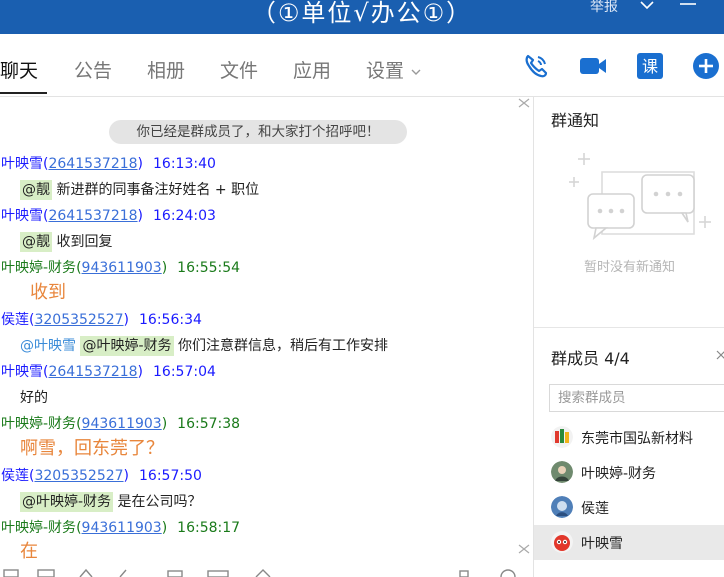 The height and width of the screenshot is (577, 724). Describe the element at coordinates (629, 542) in the screenshot. I see `member-item: 叶映雪` at that location.